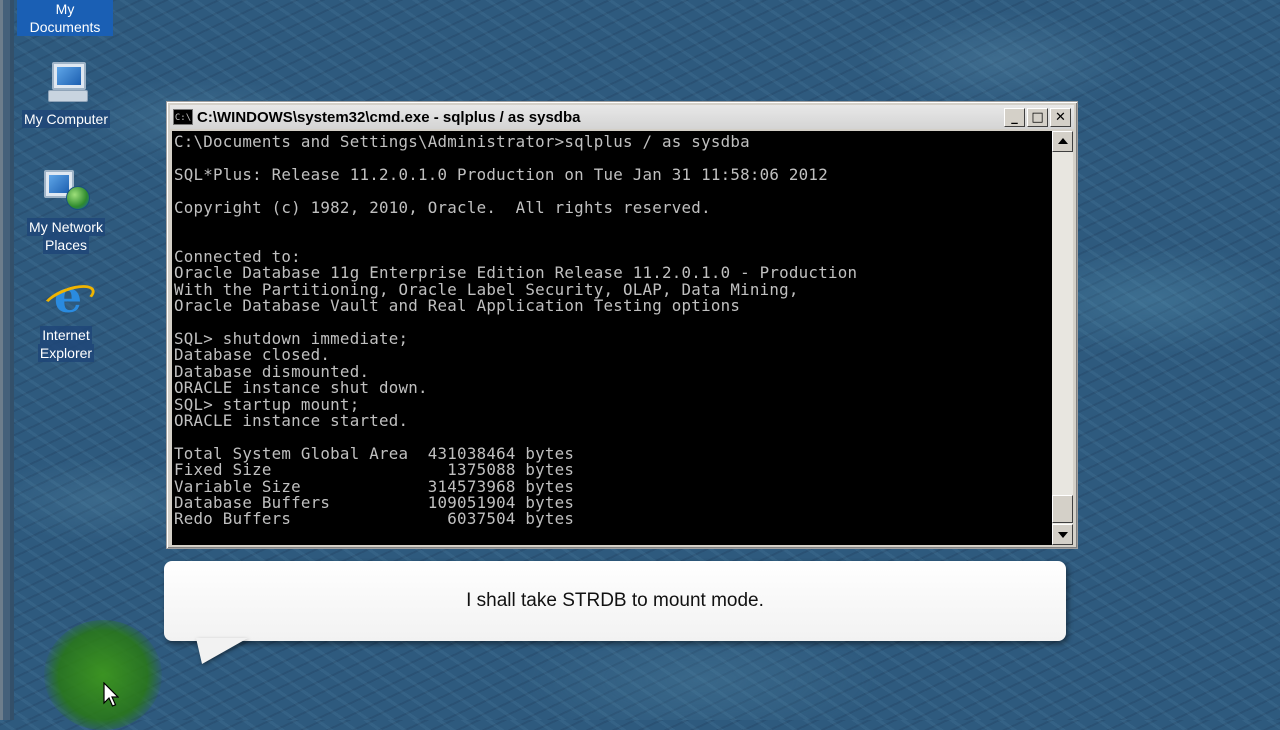  Describe the element at coordinates (66, 190) in the screenshot. I see `network-places-icon` at that location.